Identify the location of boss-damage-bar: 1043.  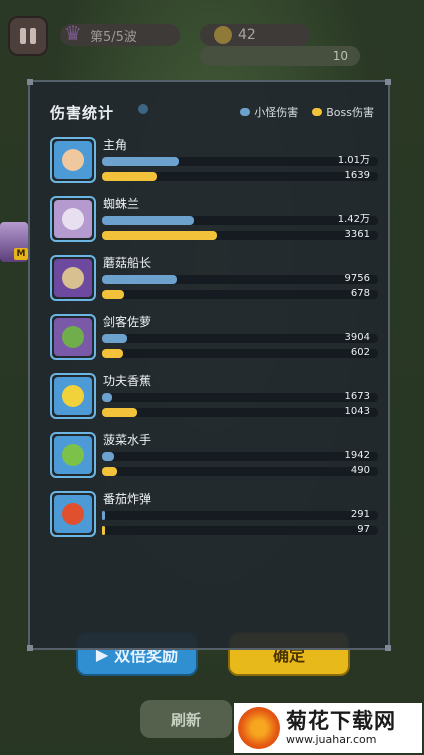
(240, 411).